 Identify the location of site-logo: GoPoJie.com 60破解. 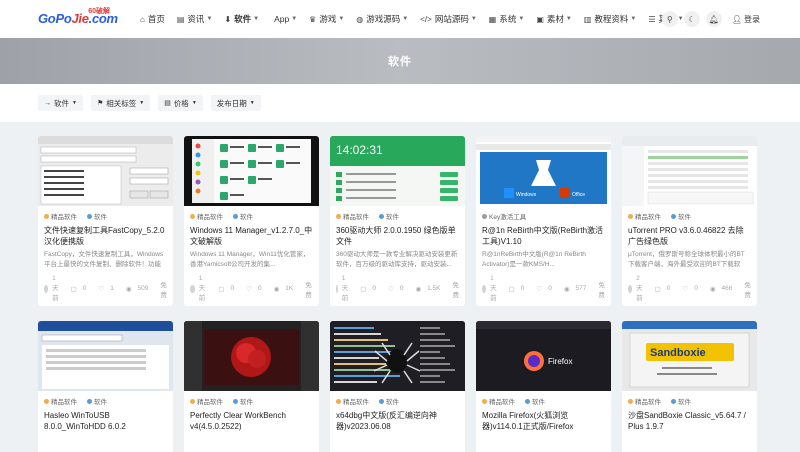
(78, 19).